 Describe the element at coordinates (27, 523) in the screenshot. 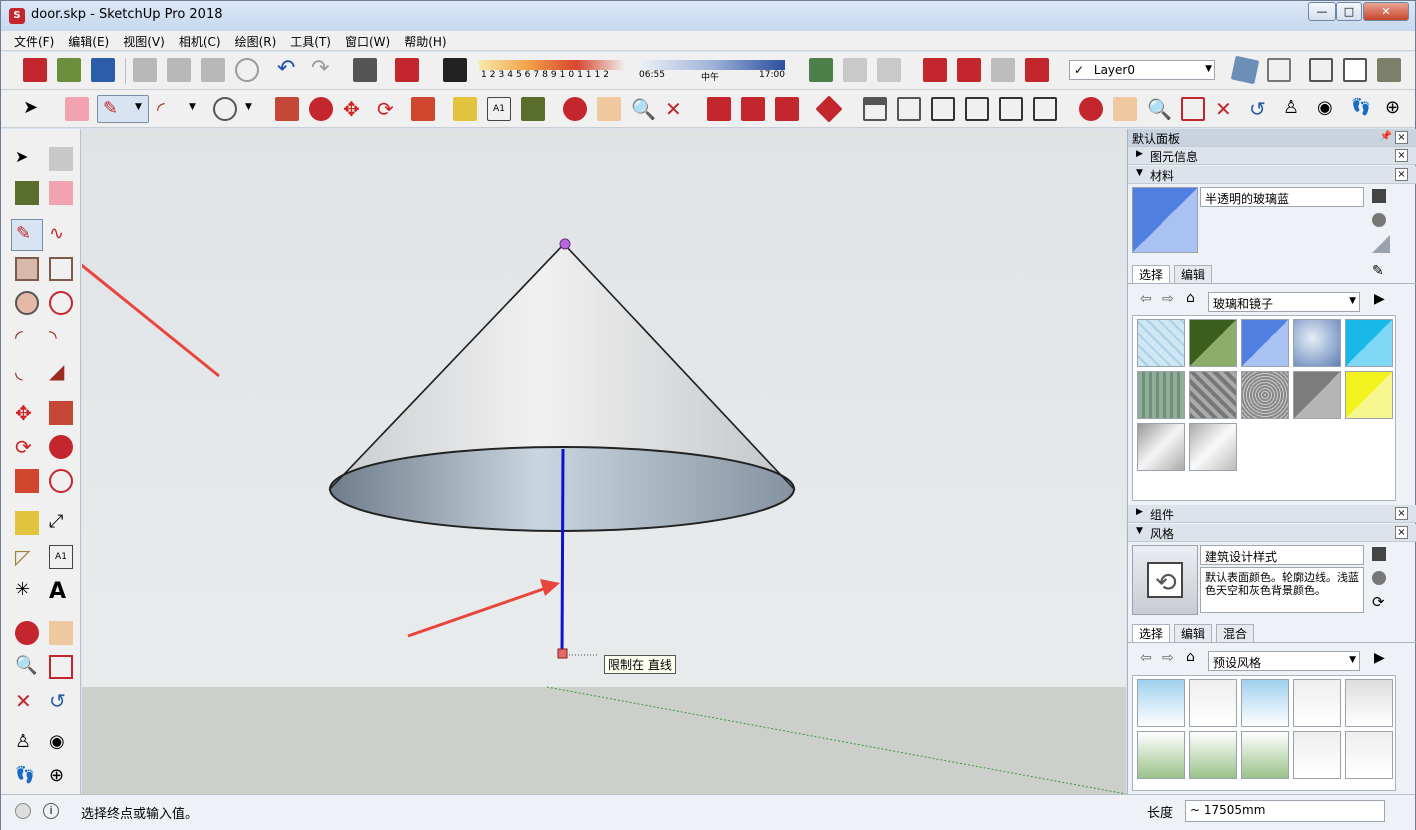

I see `tape-measure-icon` at that location.